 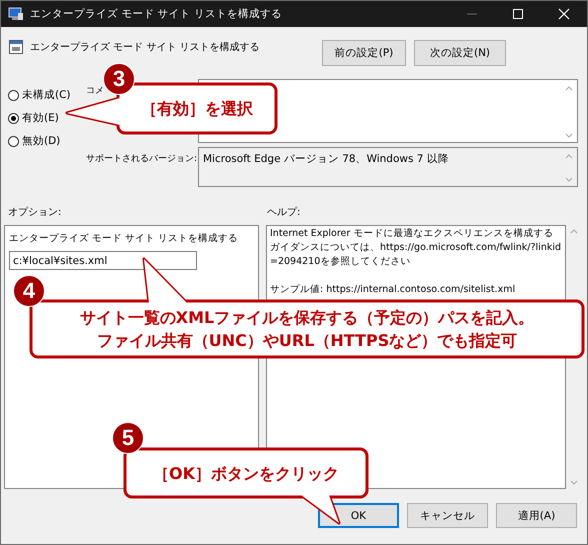 What do you see at coordinates (388, 167) in the screenshot?
I see `supported-field: Microsoft Edge バージョン 78、Windows 7 以降` at bounding box center [388, 167].